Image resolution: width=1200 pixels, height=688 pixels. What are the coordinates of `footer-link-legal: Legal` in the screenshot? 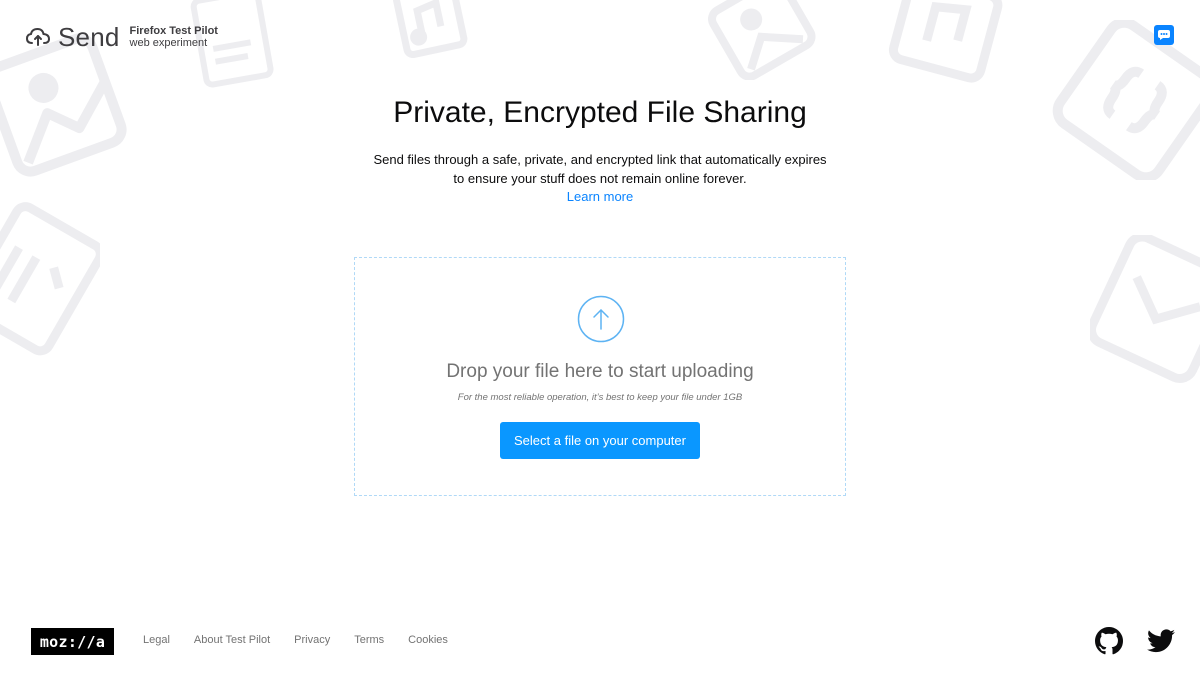 It's located at (156, 640).